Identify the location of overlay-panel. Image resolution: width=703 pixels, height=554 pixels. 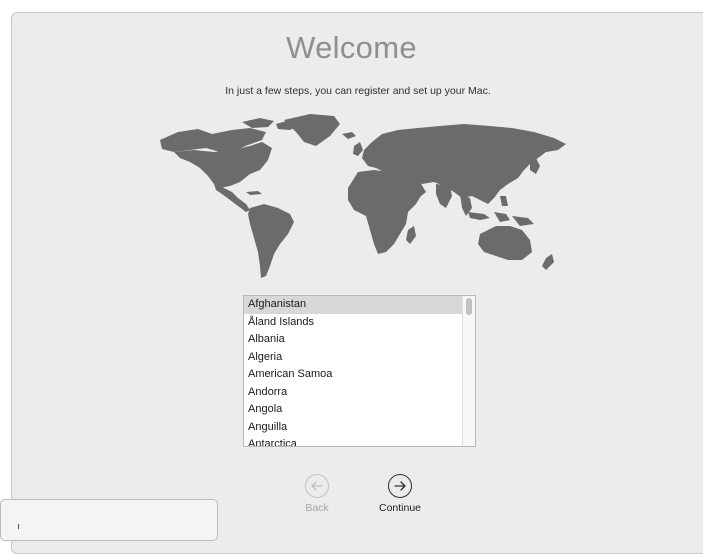
(109, 520).